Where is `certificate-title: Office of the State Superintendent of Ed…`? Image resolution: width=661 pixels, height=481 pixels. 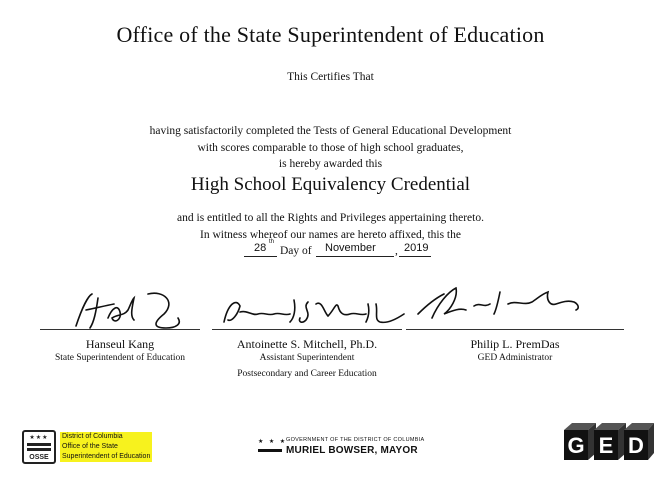
certificate-title: Office of the State Superintendent of Ed… is located at coordinates (330, 34).